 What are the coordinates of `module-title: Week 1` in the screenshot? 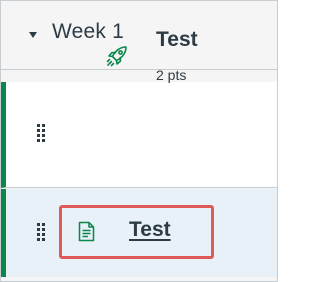 It's located at (88, 31).